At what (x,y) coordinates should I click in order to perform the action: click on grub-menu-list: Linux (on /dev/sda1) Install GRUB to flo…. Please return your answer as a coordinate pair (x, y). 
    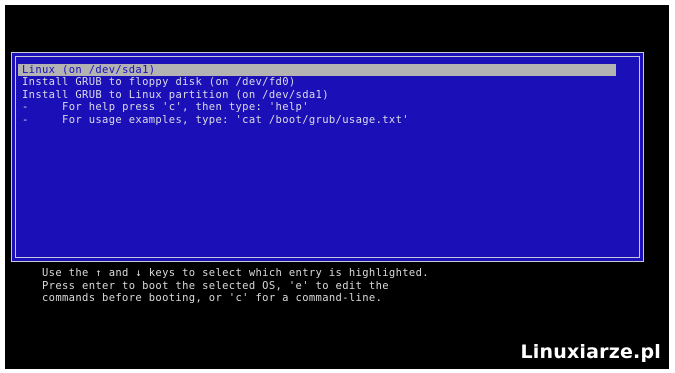
    Looking at the image, I should click on (317, 95).